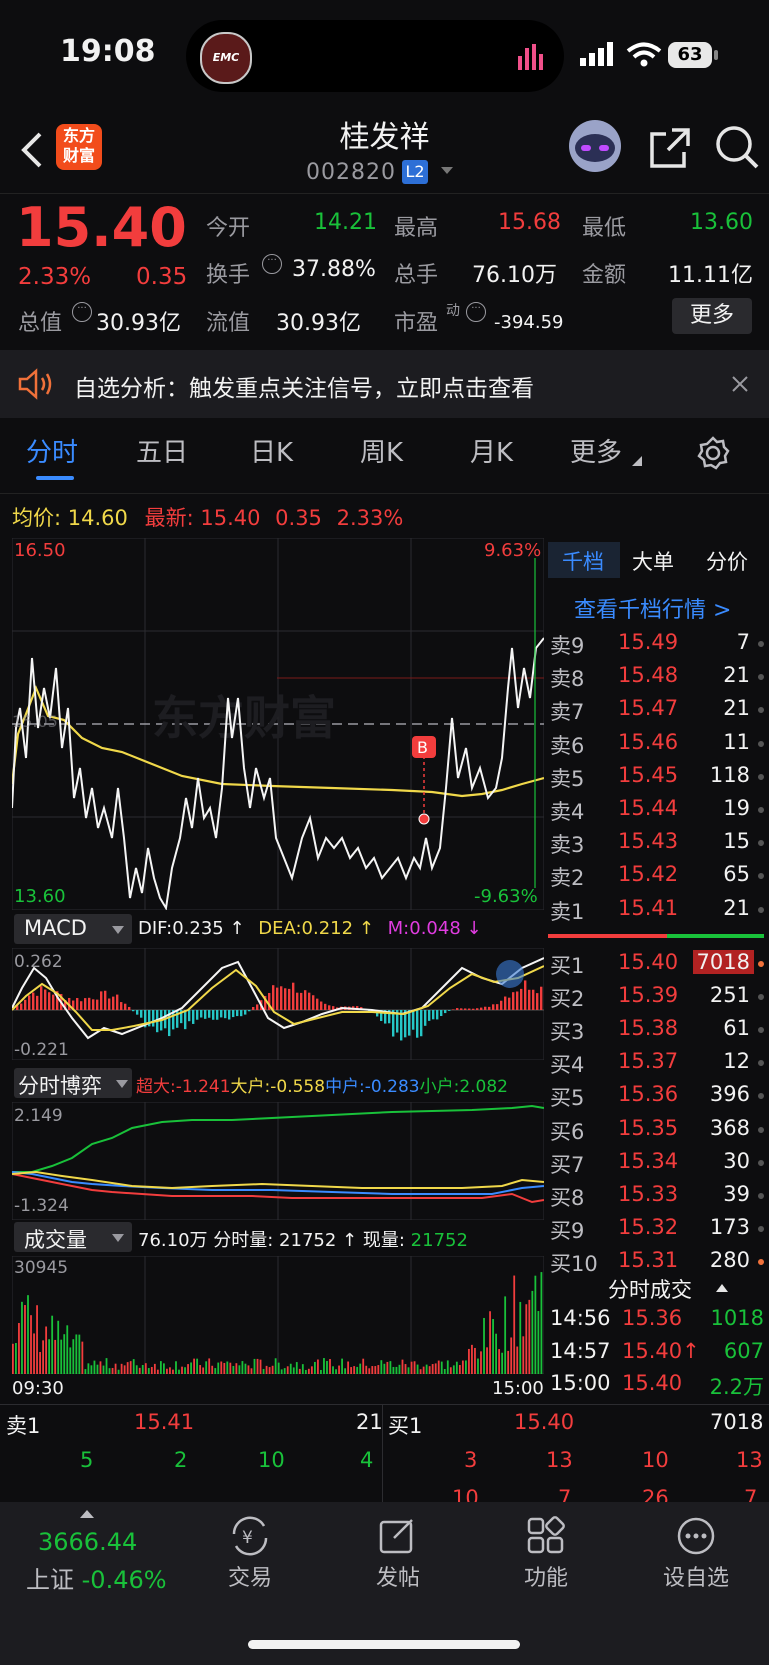 This screenshot has height=1665, width=769. I want to click on time-end: 15:00, so click(518, 1388).